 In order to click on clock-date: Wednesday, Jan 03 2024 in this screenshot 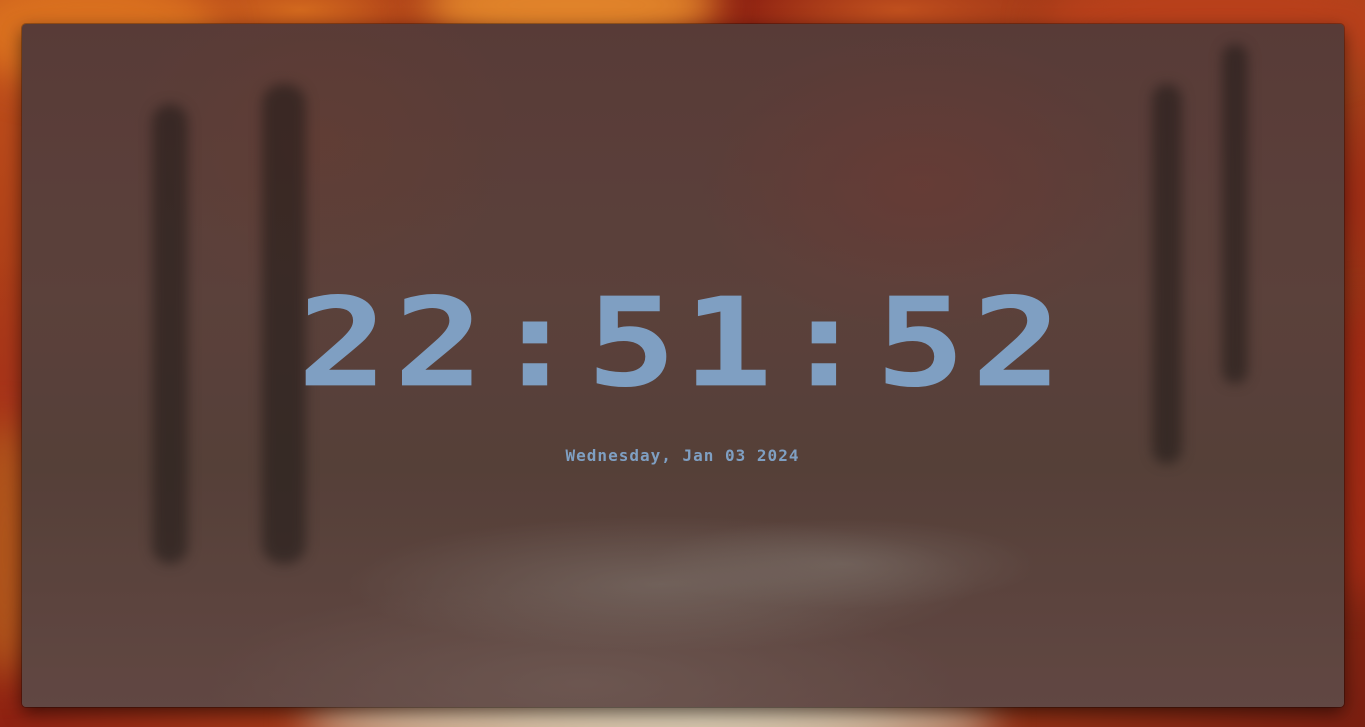, I will do `click(682, 455)`.